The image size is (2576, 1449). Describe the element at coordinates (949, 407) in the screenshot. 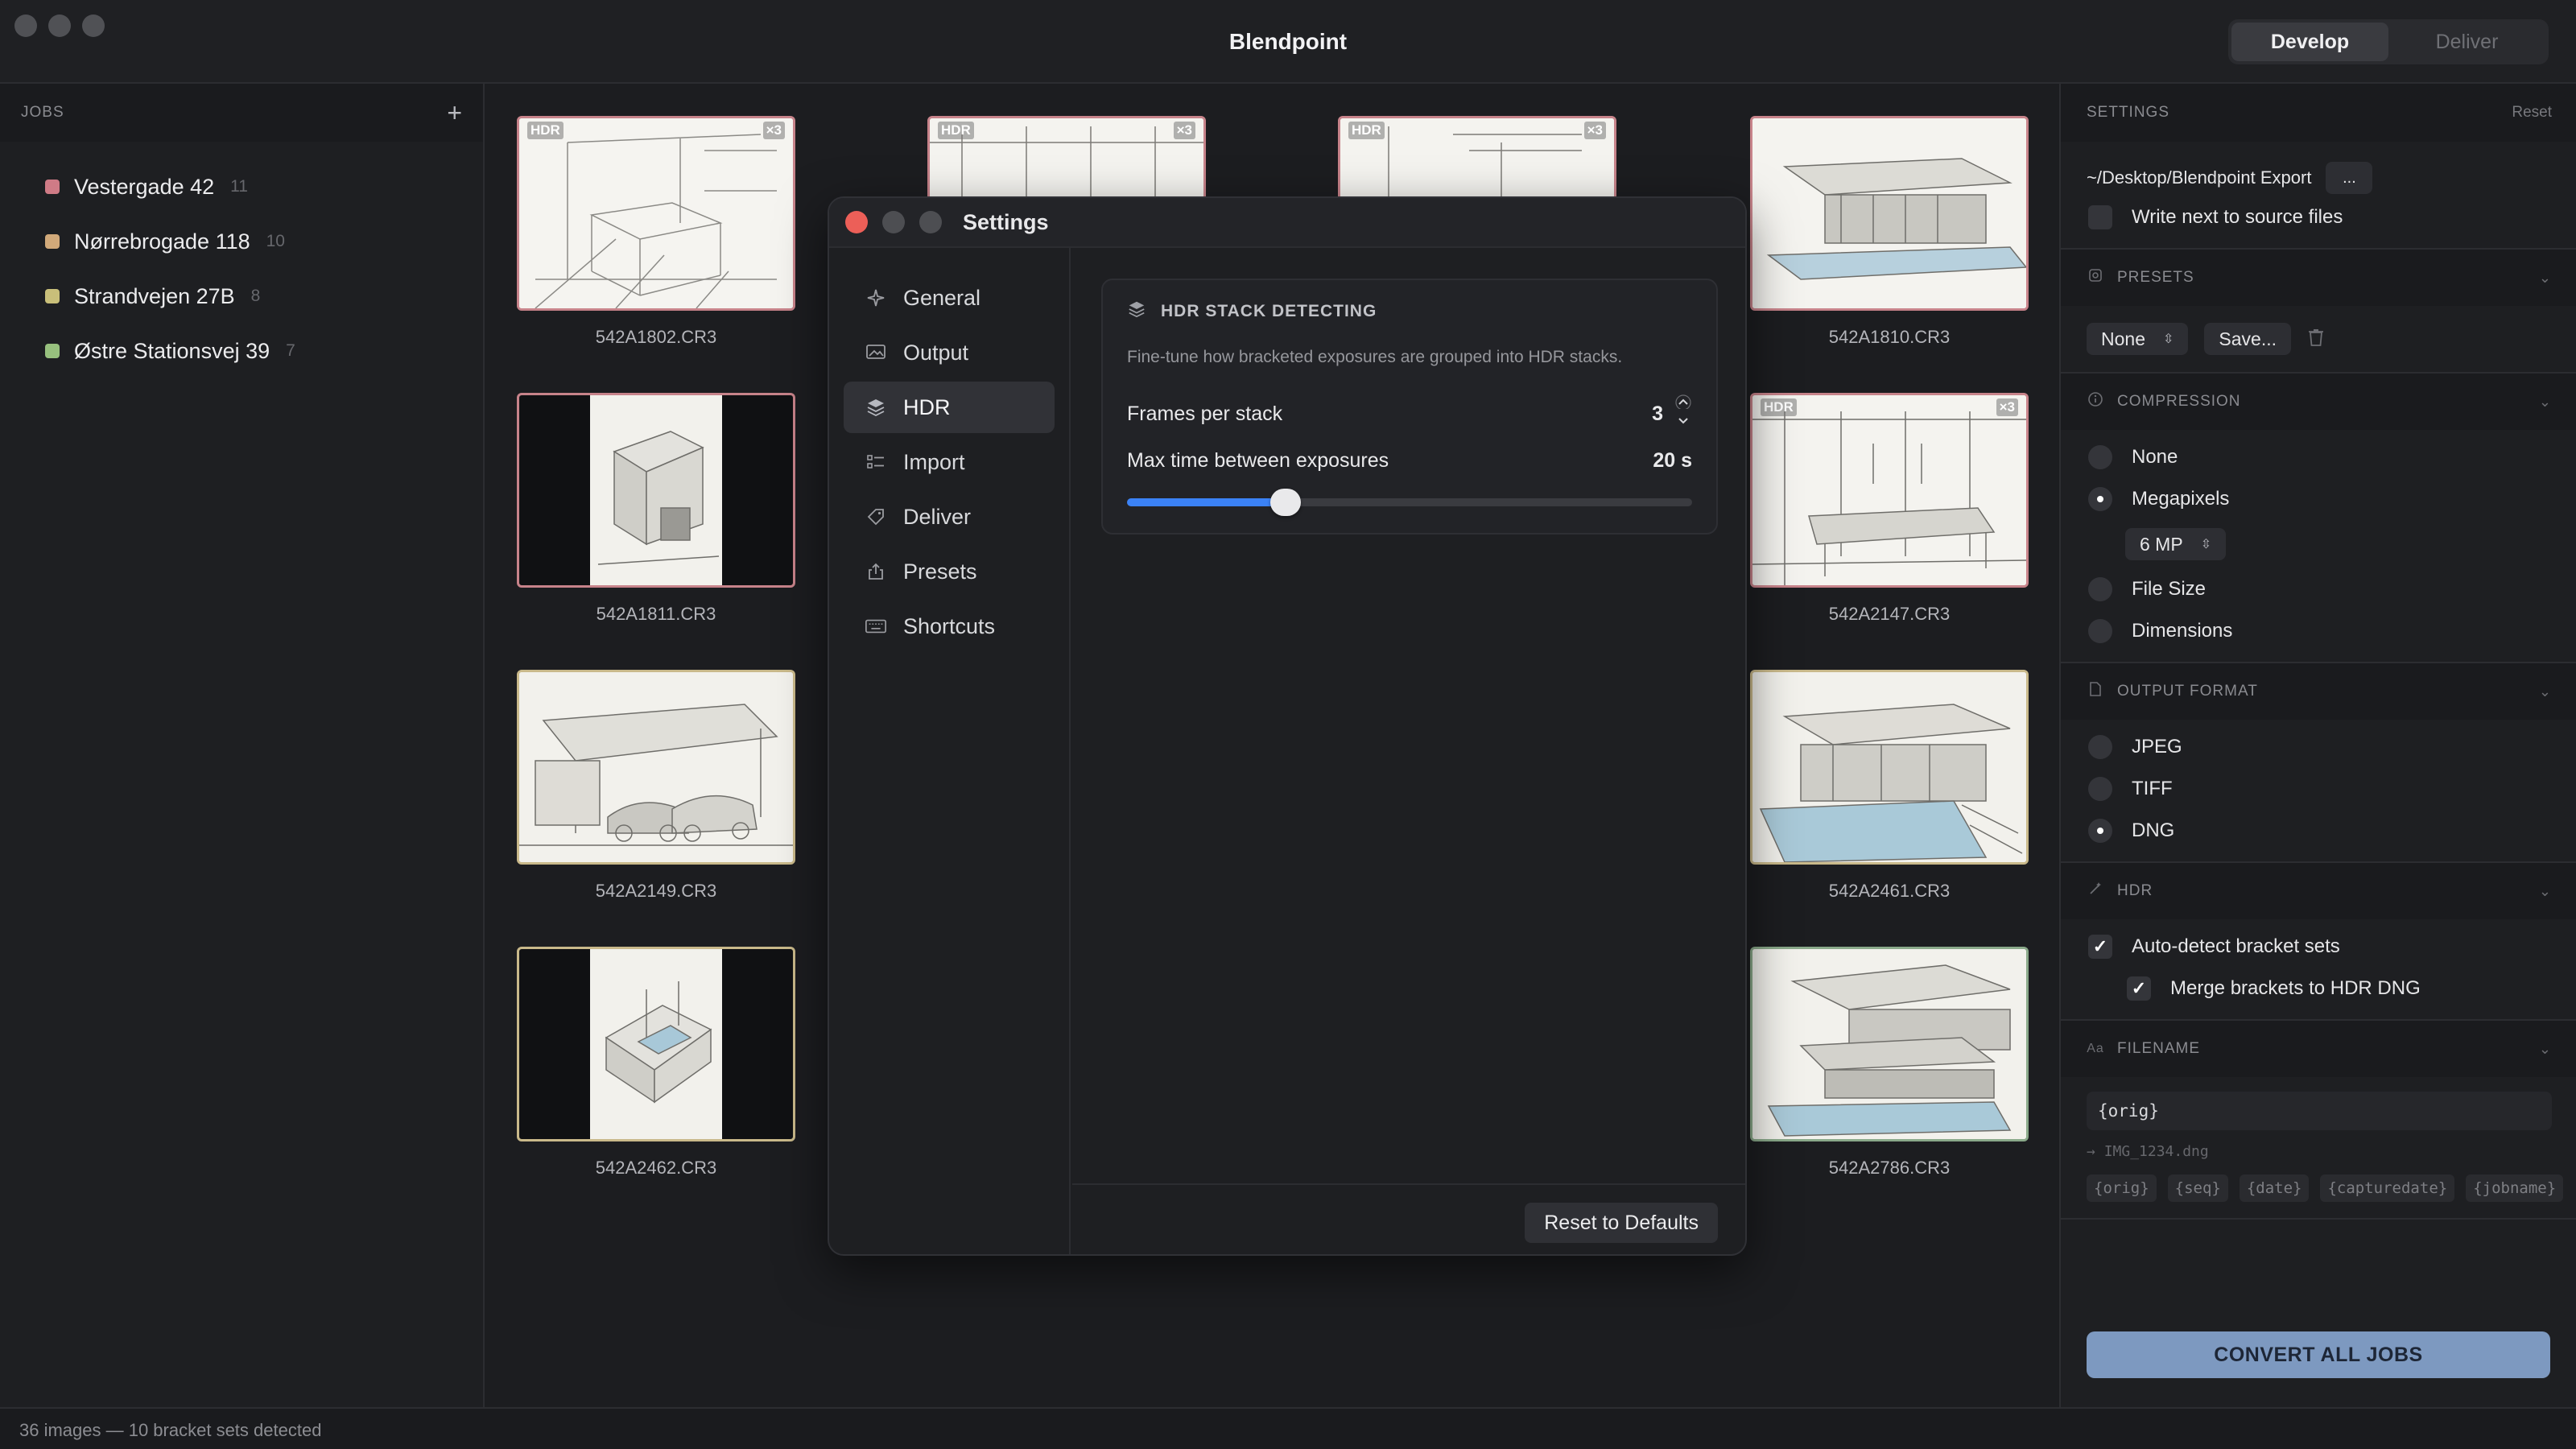

I see `settings-nav-hdr: HDR` at that location.